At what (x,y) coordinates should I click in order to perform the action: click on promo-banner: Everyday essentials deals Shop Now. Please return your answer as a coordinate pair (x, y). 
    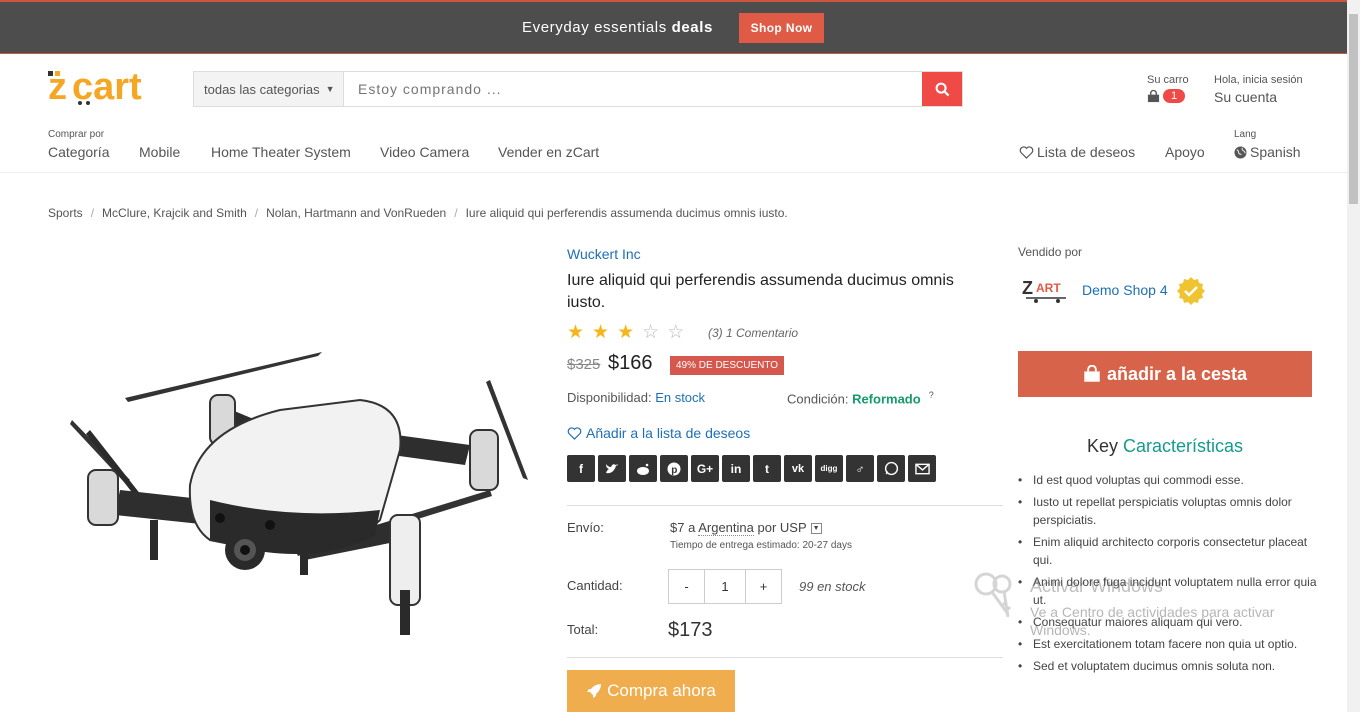
    Looking at the image, I should click on (673, 27).